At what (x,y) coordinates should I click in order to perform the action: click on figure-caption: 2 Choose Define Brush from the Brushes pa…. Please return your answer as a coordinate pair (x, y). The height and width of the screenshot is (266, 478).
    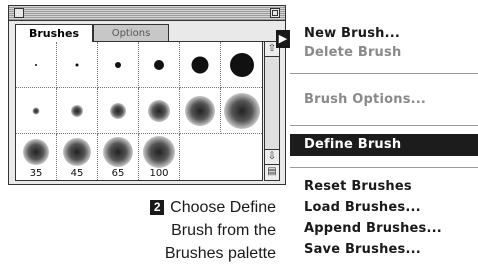
    Looking at the image, I should click on (186, 230).